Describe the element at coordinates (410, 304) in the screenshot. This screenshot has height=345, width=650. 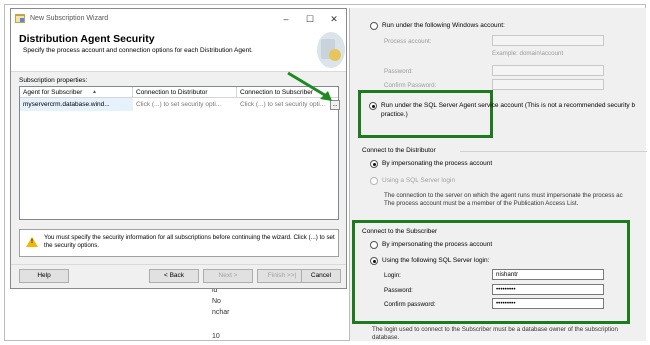
I see `sub-confirm-password-label: Confirm password:` at that location.